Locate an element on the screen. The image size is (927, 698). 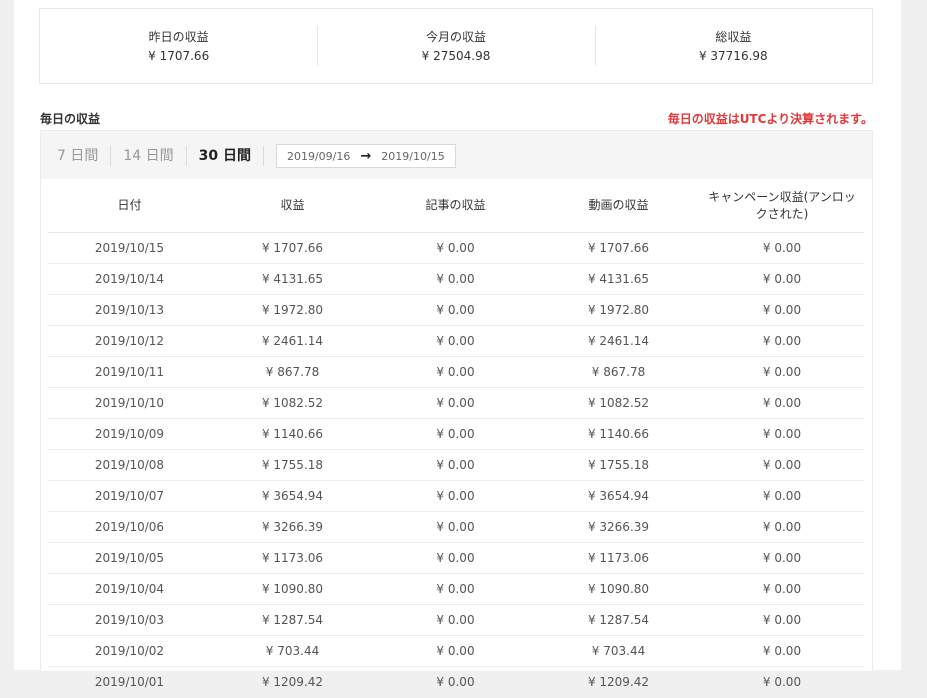
tab-7-days: 7 日間 is located at coordinates (84, 156).